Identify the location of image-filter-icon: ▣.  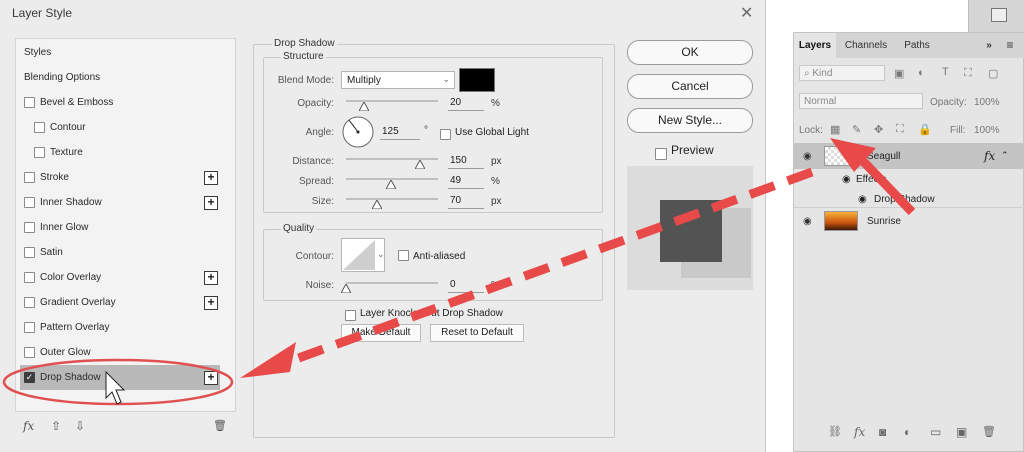
(899, 73).